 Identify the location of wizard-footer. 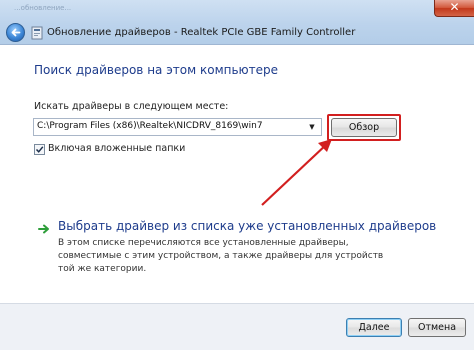
(237, 326).